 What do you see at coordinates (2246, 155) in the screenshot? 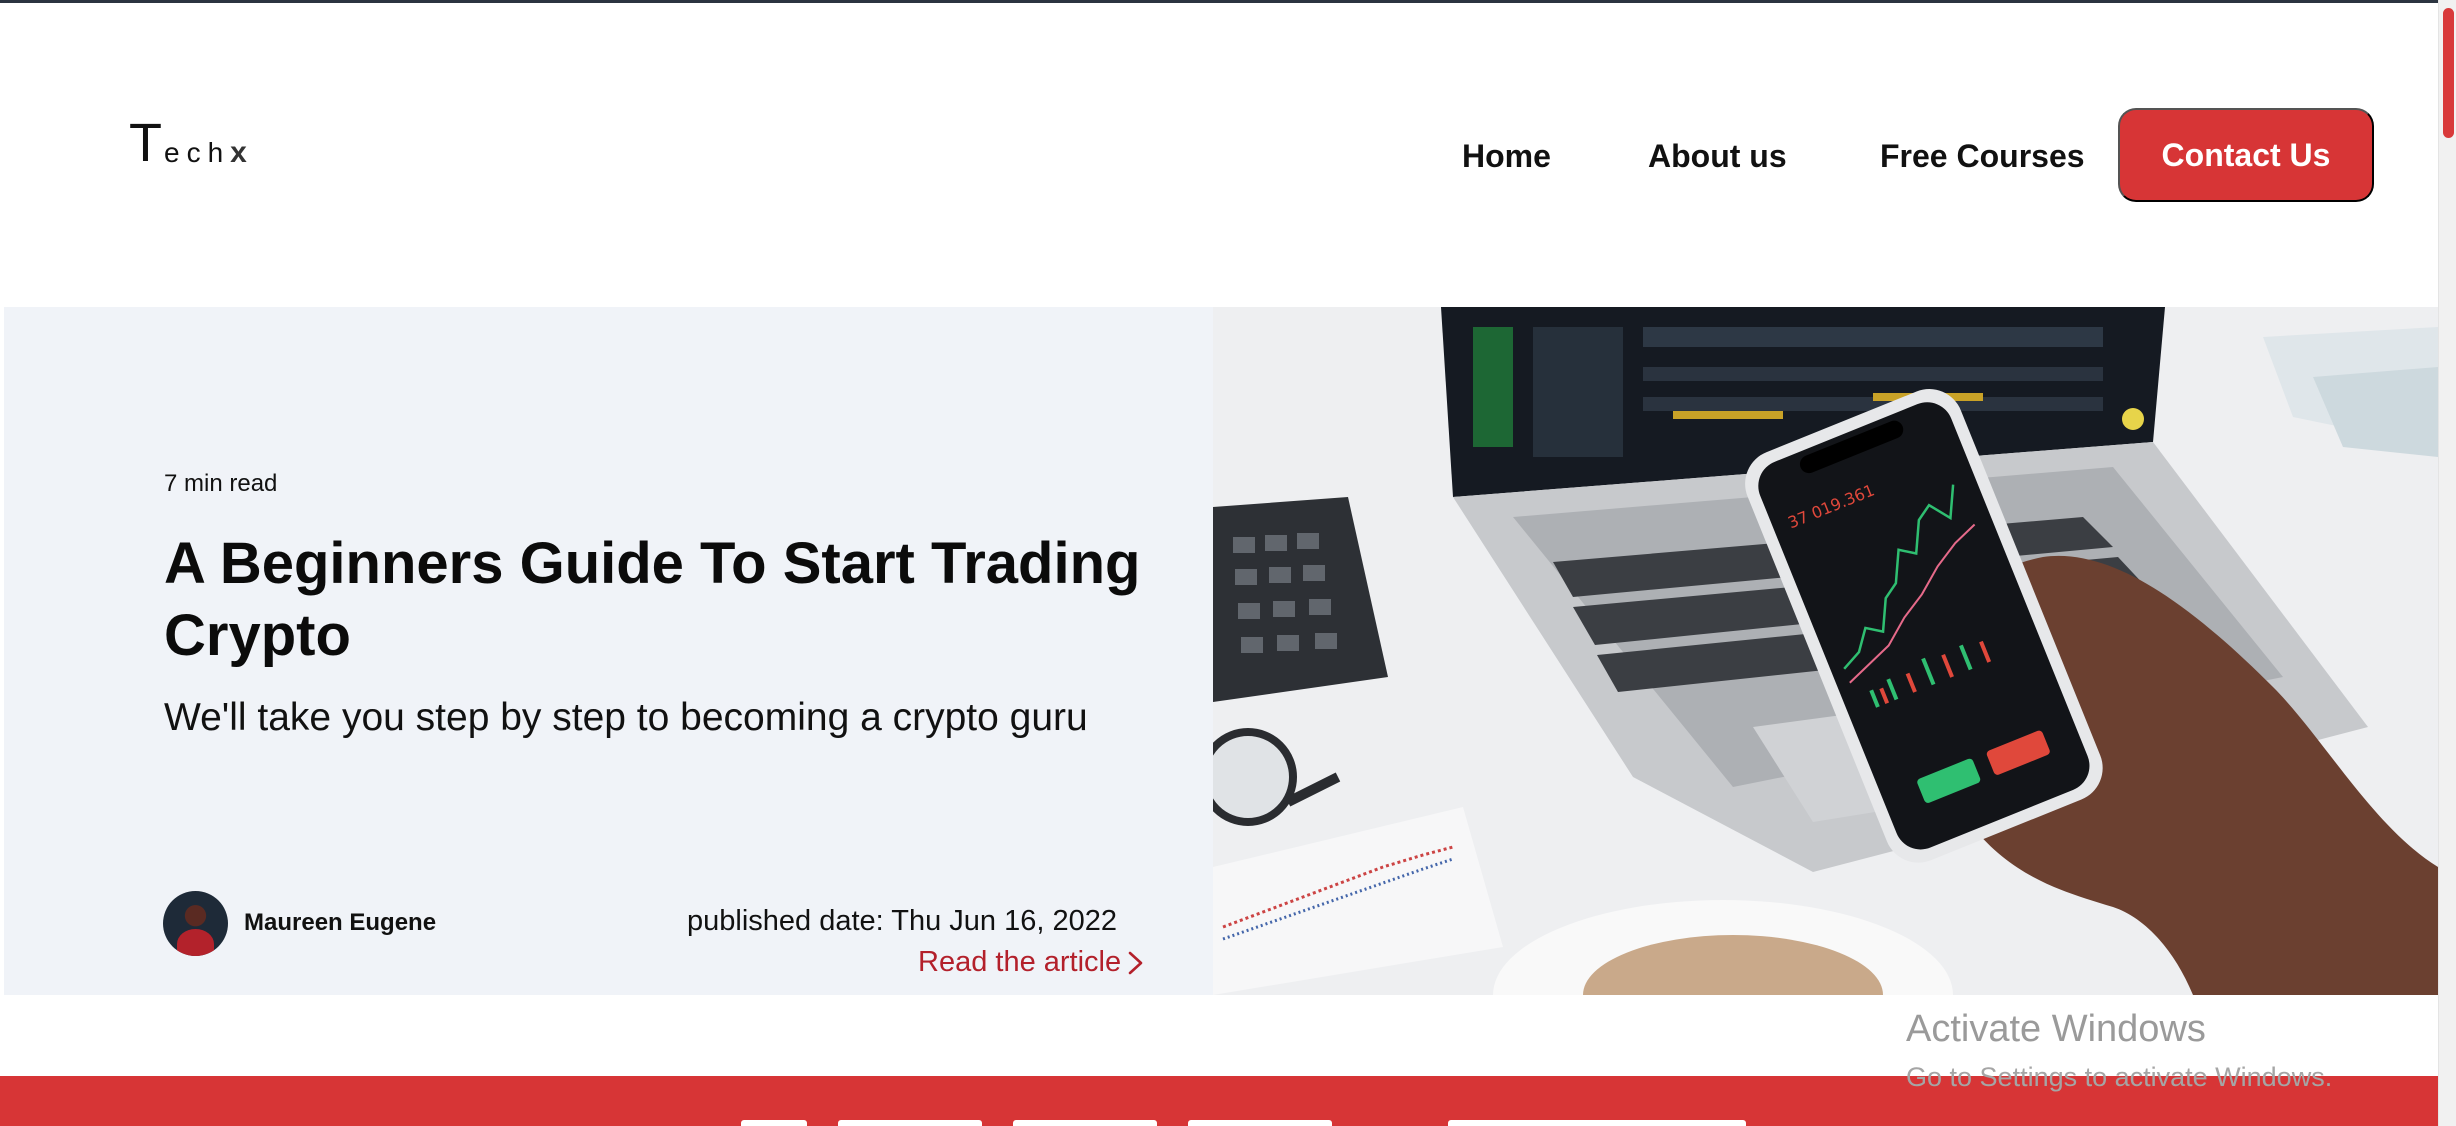
I see `contact-us-button: Contact Us` at bounding box center [2246, 155].